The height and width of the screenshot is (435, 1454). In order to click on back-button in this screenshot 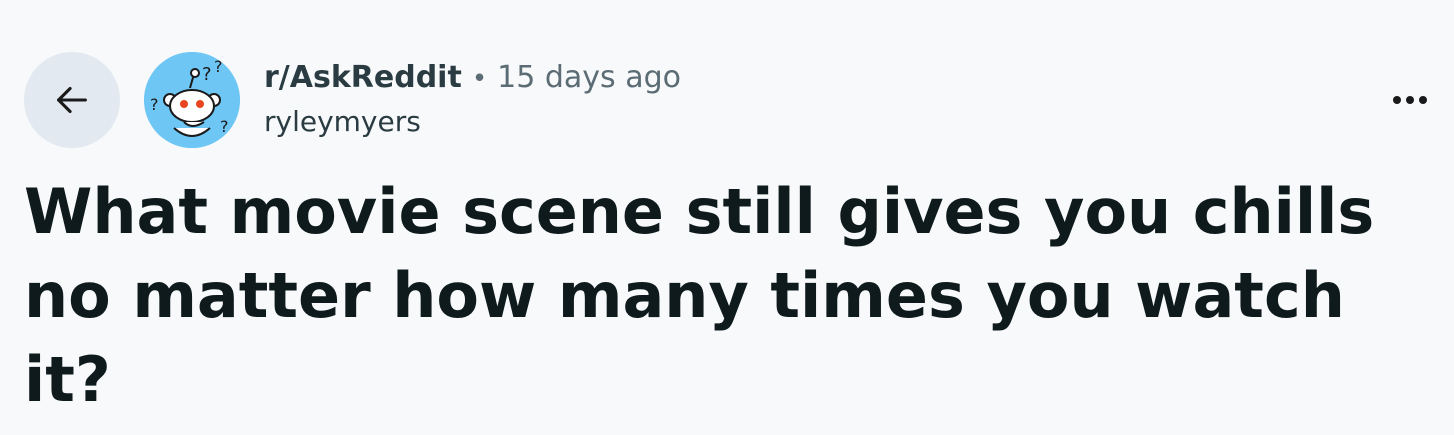, I will do `click(72, 100)`.